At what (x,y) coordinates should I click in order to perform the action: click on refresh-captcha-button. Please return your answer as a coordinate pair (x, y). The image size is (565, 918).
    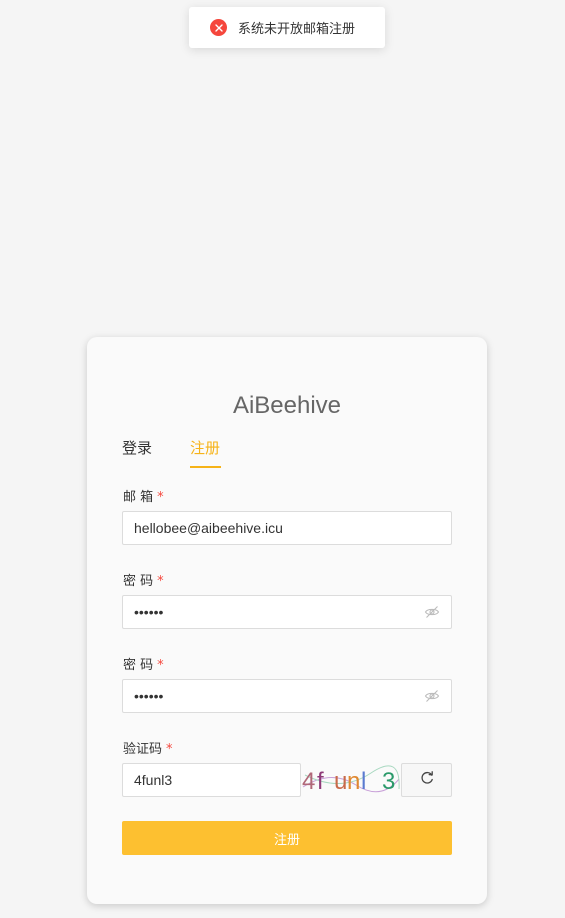
    Looking at the image, I should click on (426, 780).